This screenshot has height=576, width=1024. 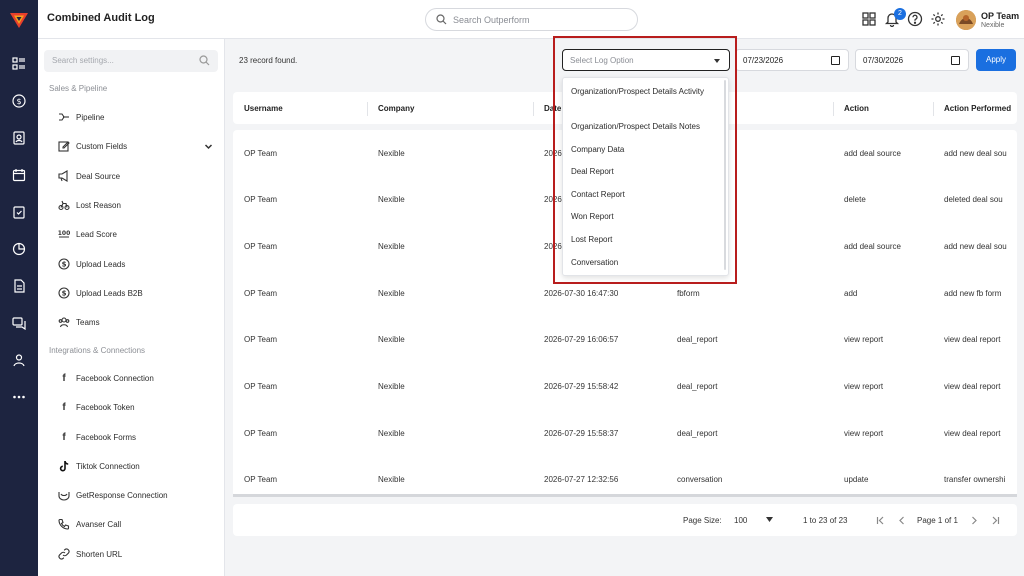 What do you see at coordinates (99, 524) in the screenshot?
I see `sidebar-item-label: Avanser Call` at bounding box center [99, 524].